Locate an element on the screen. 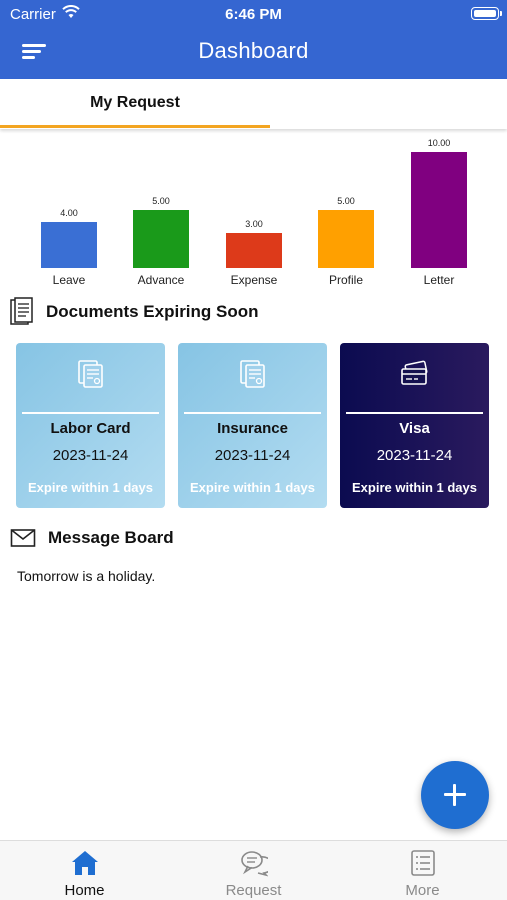 This screenshot has width=507, height=900. bar-value-label: 4.00 is located at coordinates (69, 213).